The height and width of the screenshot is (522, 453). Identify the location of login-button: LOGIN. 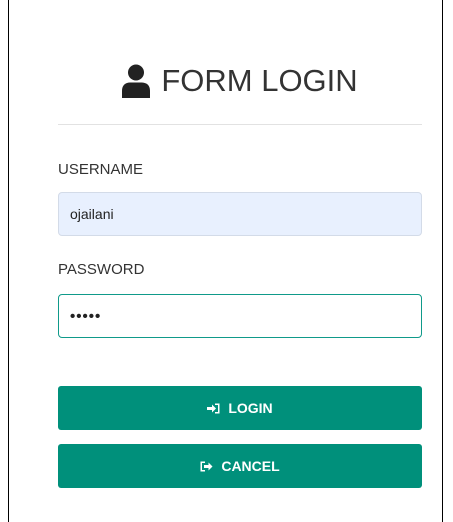
(240, 408).